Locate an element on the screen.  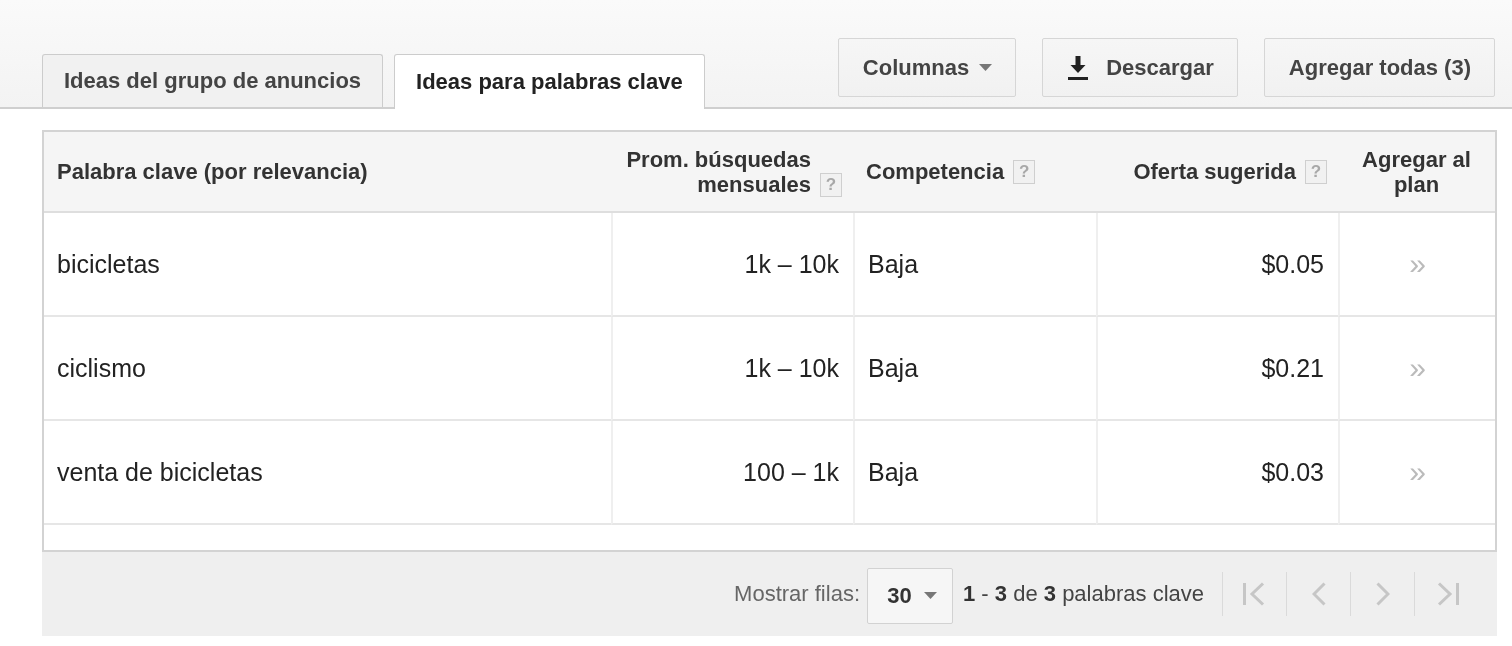
pagination-summary: 1 - 3 de 3 palabras clave is located at coordinates (1083, 594).